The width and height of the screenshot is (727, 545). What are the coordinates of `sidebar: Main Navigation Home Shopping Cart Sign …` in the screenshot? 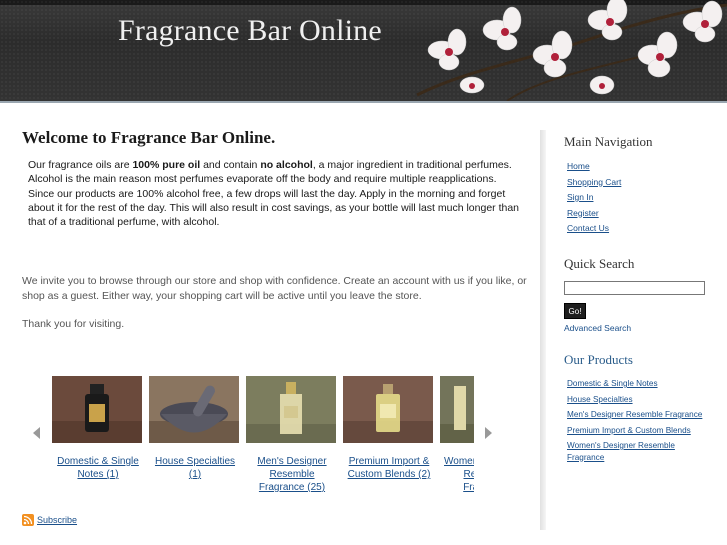 It's located at (644, 298).